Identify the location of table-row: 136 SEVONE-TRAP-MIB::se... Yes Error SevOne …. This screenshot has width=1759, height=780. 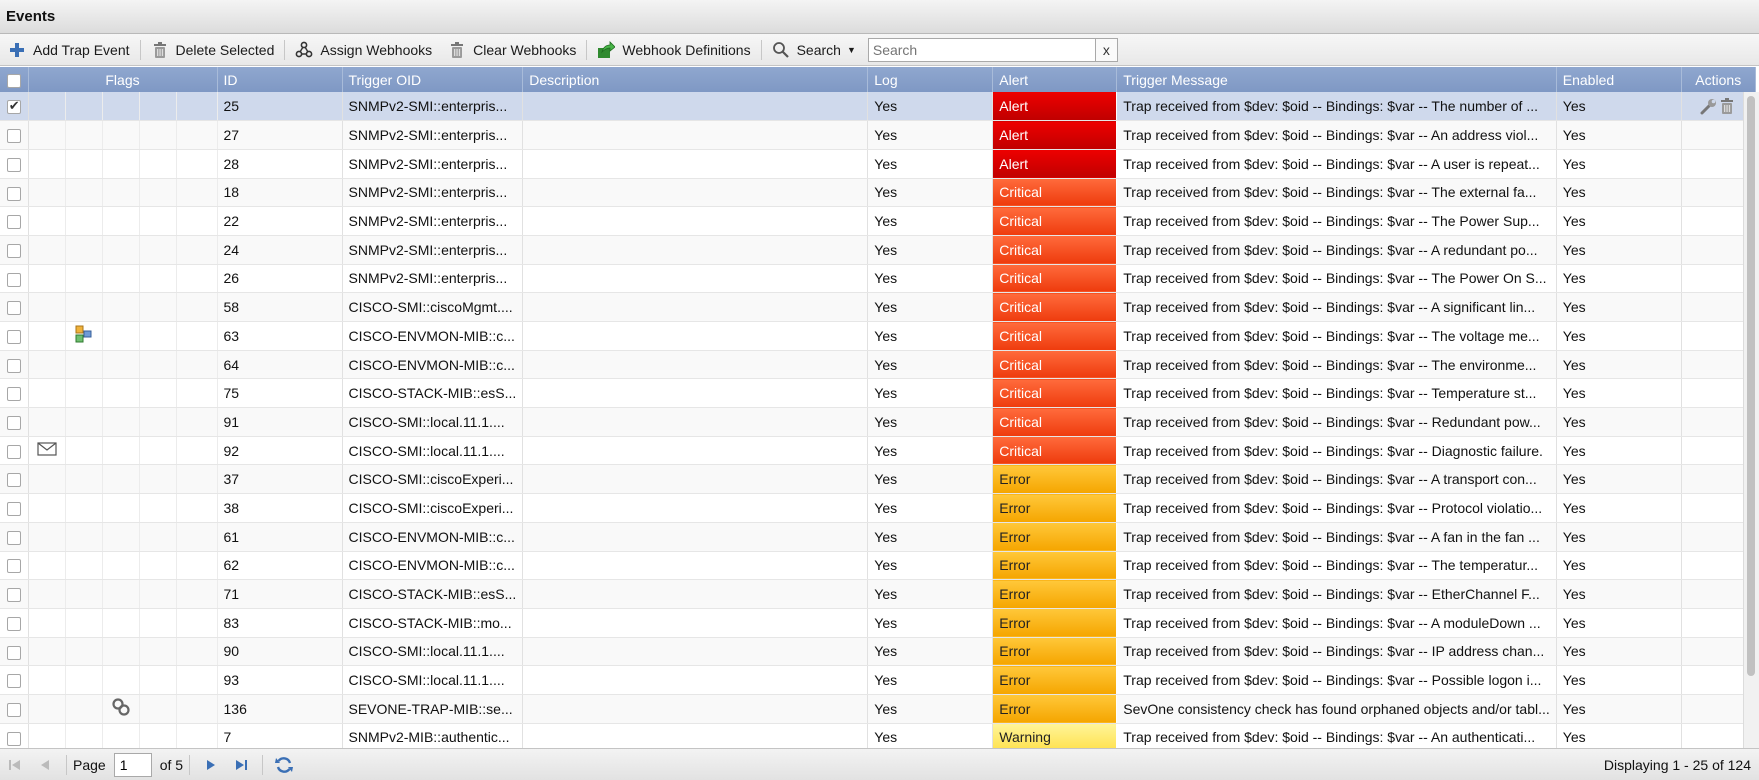
(878, 709).